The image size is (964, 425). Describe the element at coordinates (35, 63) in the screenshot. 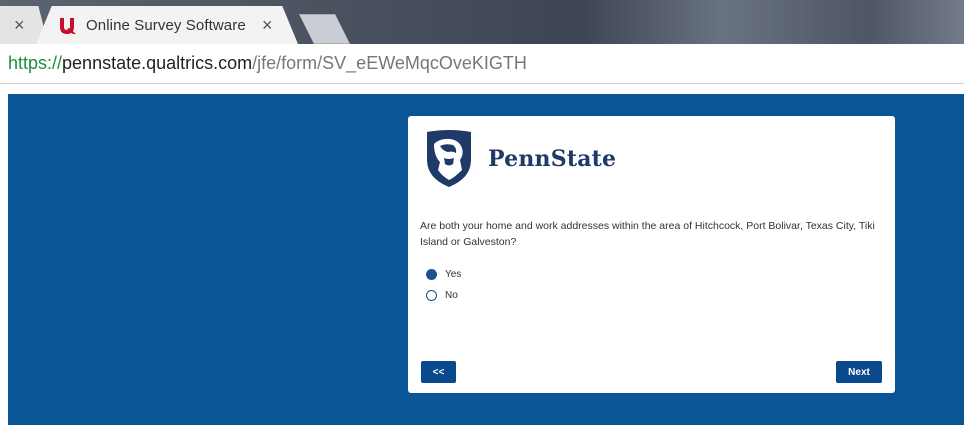

I see `url-scheme: https://` at that location.